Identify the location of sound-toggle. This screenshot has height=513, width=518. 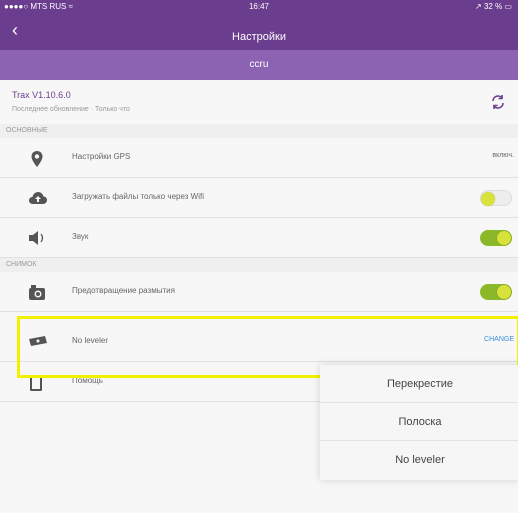
(496, 238).